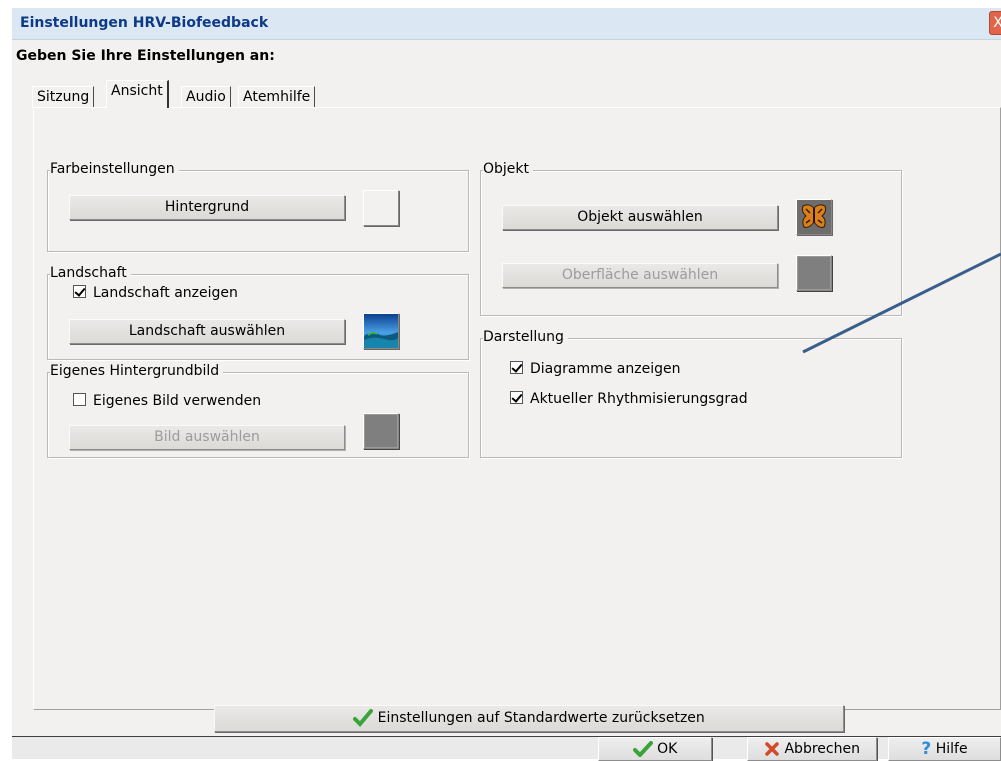 This screenshot has width=1001, height=761. Describe the element at coordinates (772, 749) in the screenshot. I see `x-icon` at that location.